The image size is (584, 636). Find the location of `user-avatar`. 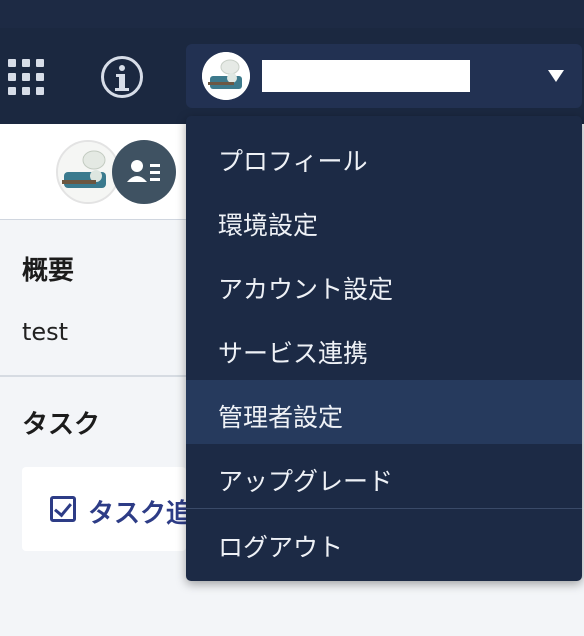

user-avatar is located at coordinates (226, 76).